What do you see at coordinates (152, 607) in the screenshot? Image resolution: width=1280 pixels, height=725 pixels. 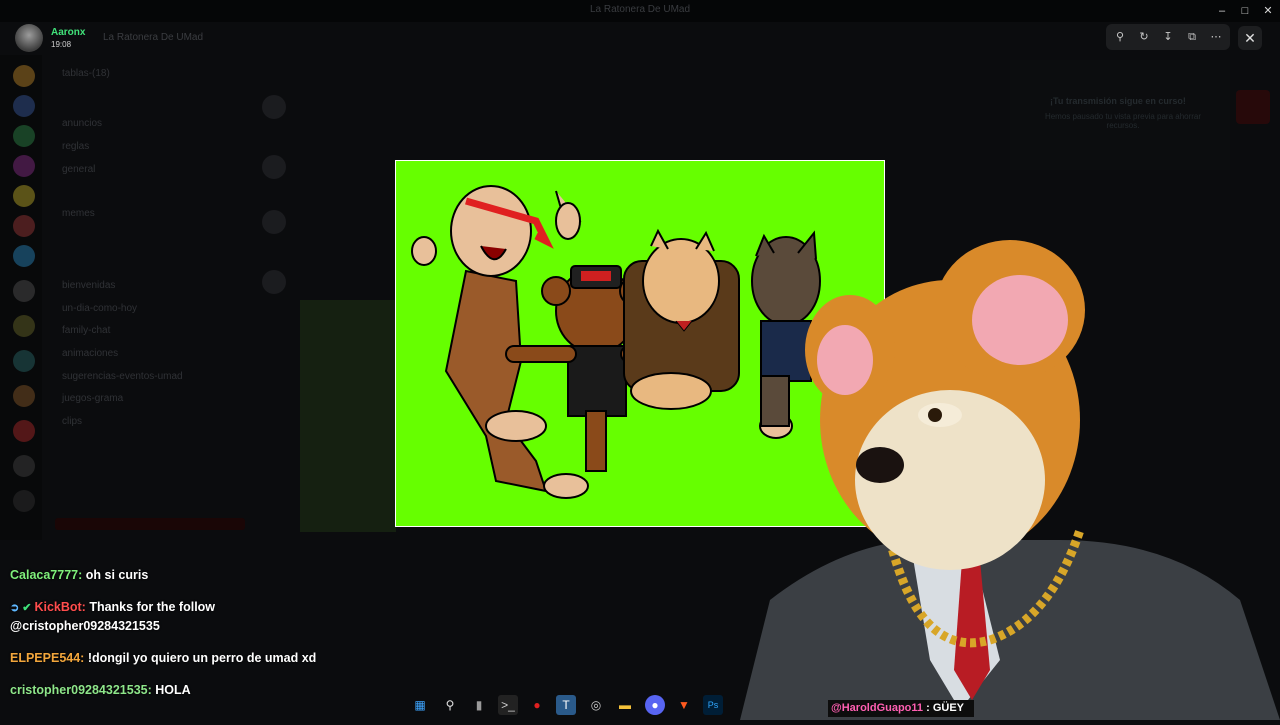 I see `chat-text: Thanks for the follow` at bounding box center [152, 607].